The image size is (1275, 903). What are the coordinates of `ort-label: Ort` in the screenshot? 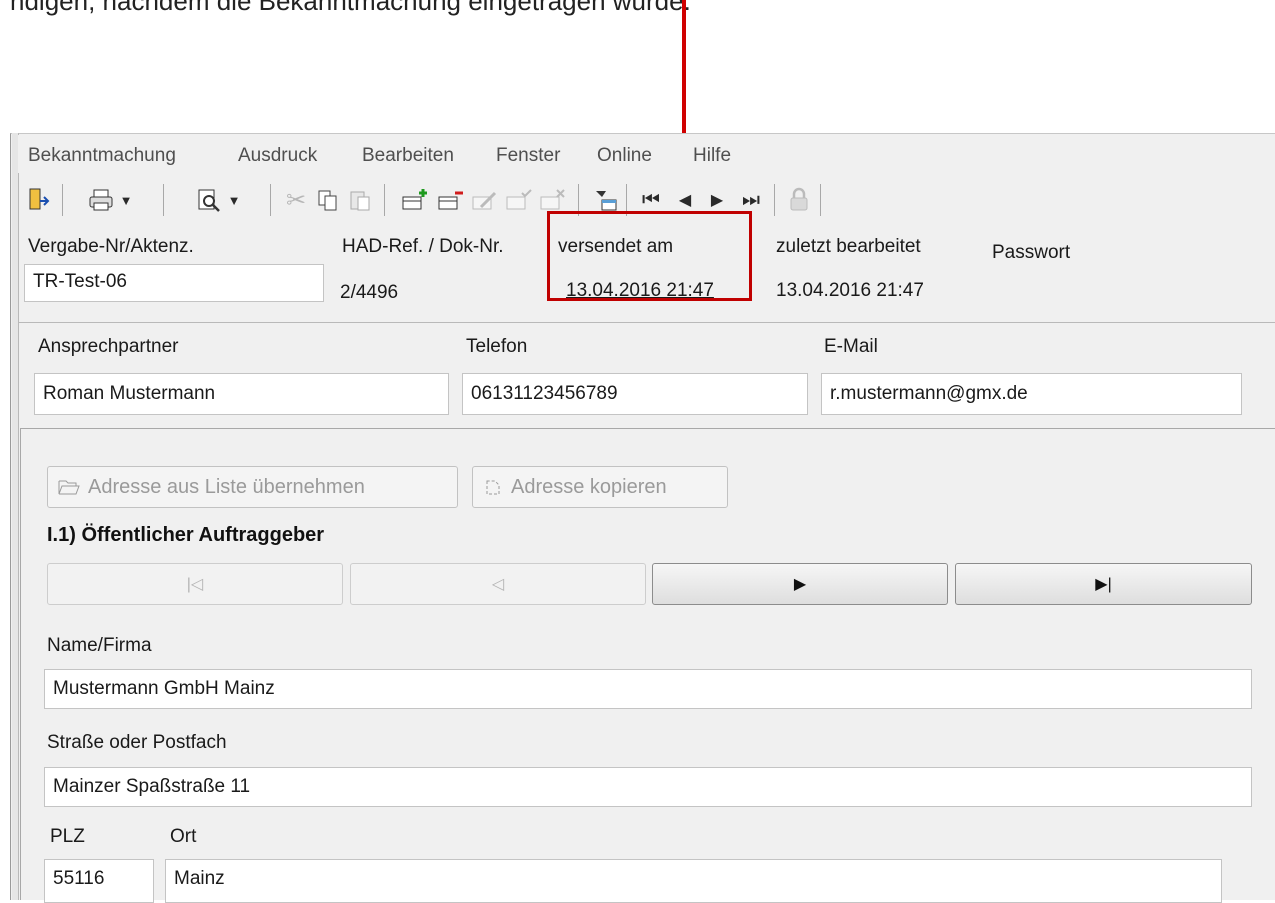 It's located at (183, 836).